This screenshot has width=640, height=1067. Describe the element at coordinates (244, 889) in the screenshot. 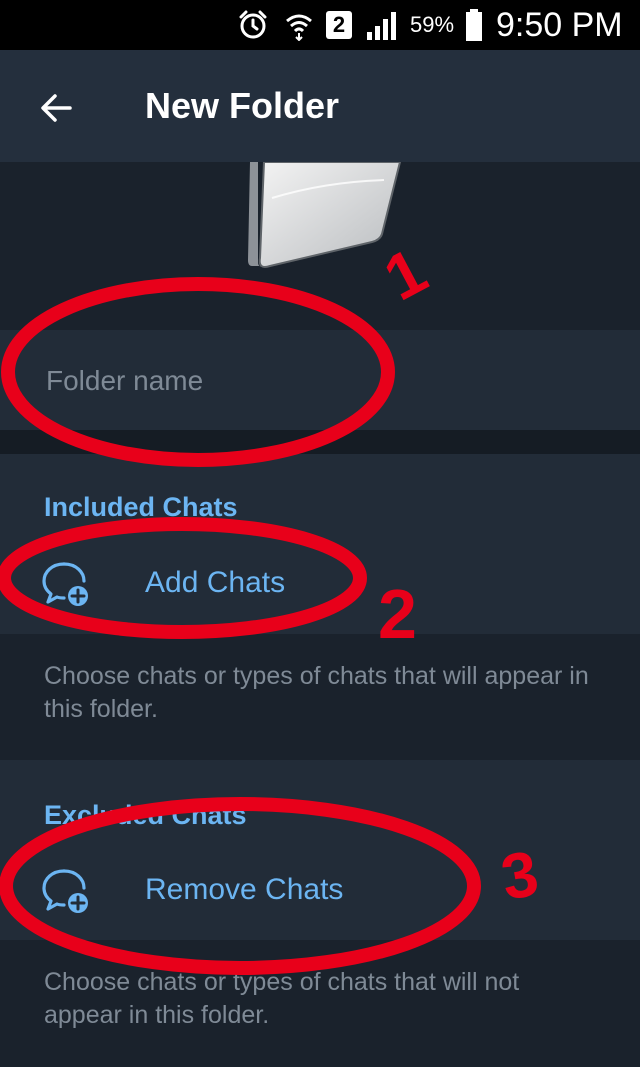

I see `remove-chats-label: Remove Chats` at that location.